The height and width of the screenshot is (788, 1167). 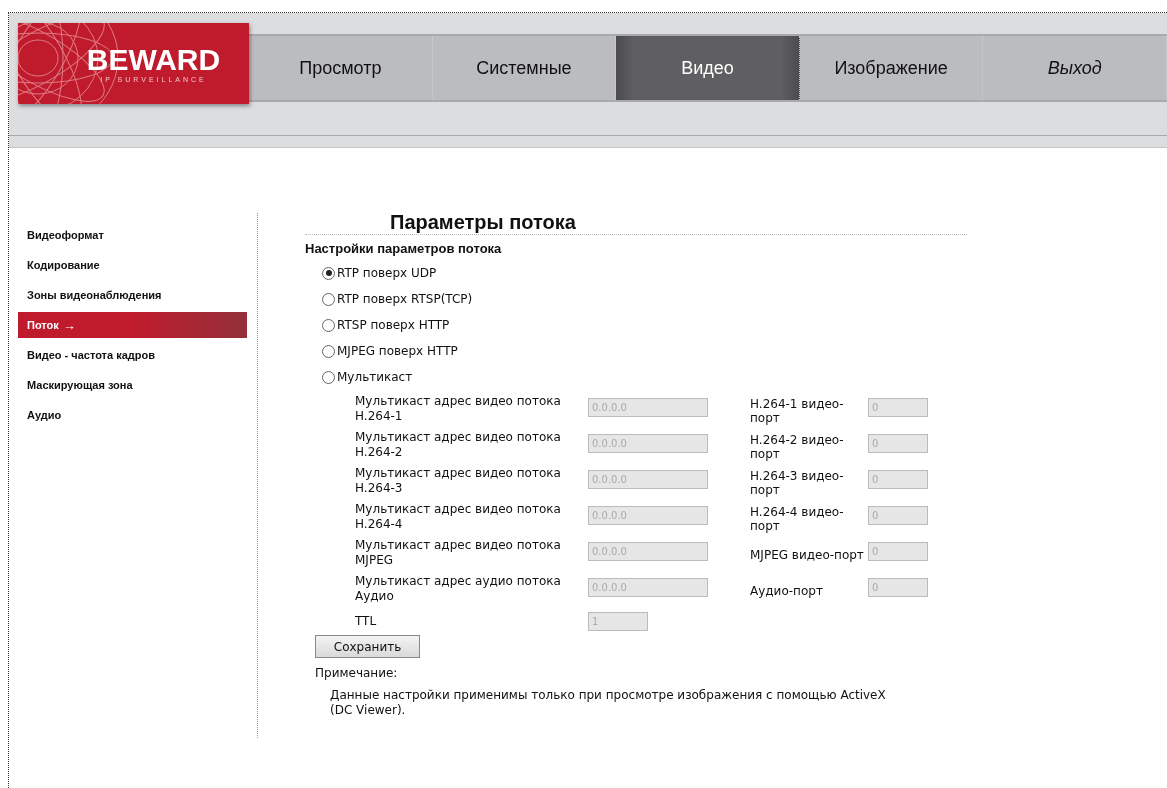 I want to click on sidebar-item: Поток →, so click(x=132, y=325).